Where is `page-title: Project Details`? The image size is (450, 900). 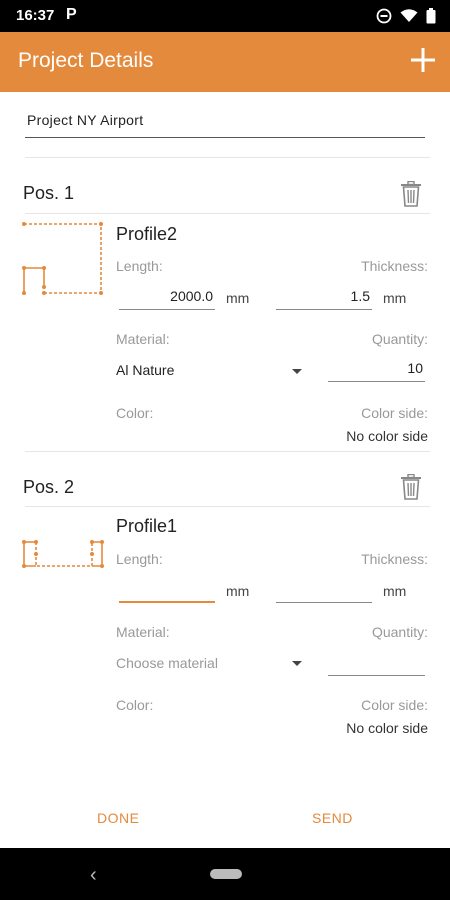
page-title: Project Details is located at coordinates (86, 60).